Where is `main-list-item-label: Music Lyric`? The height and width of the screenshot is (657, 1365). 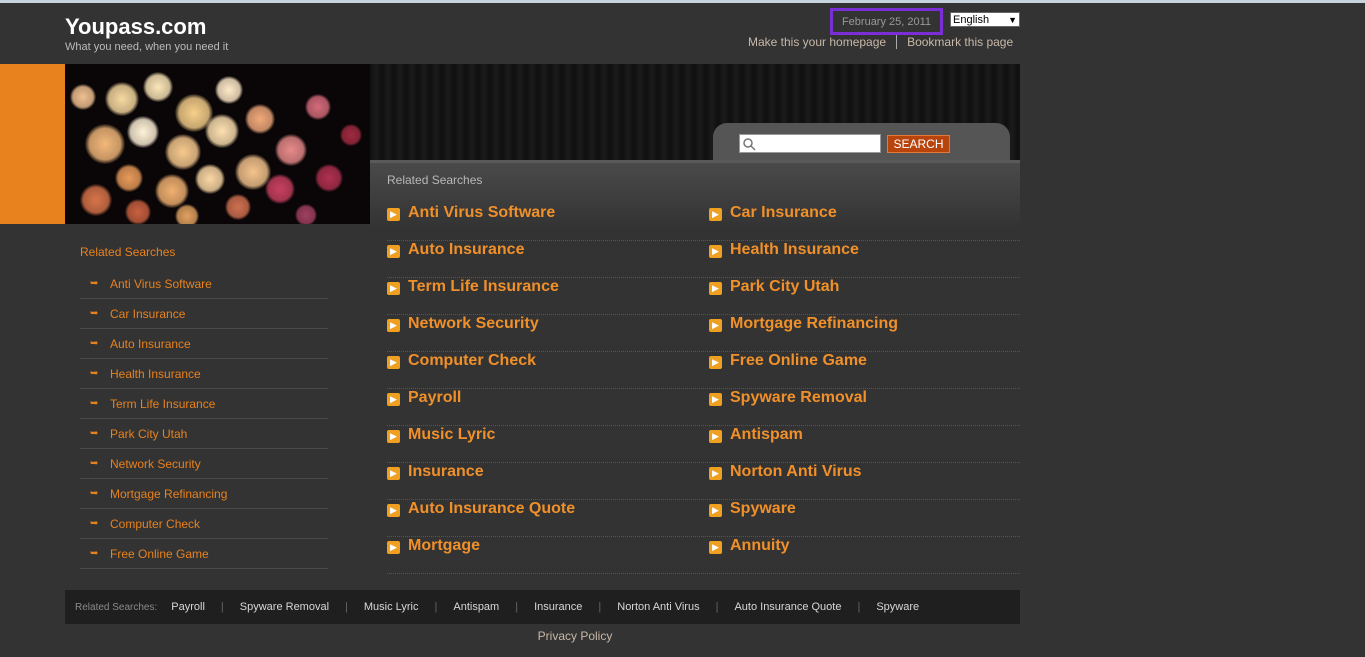
main-list-item-label: Music Lyric is located at coordinates (451, 435).